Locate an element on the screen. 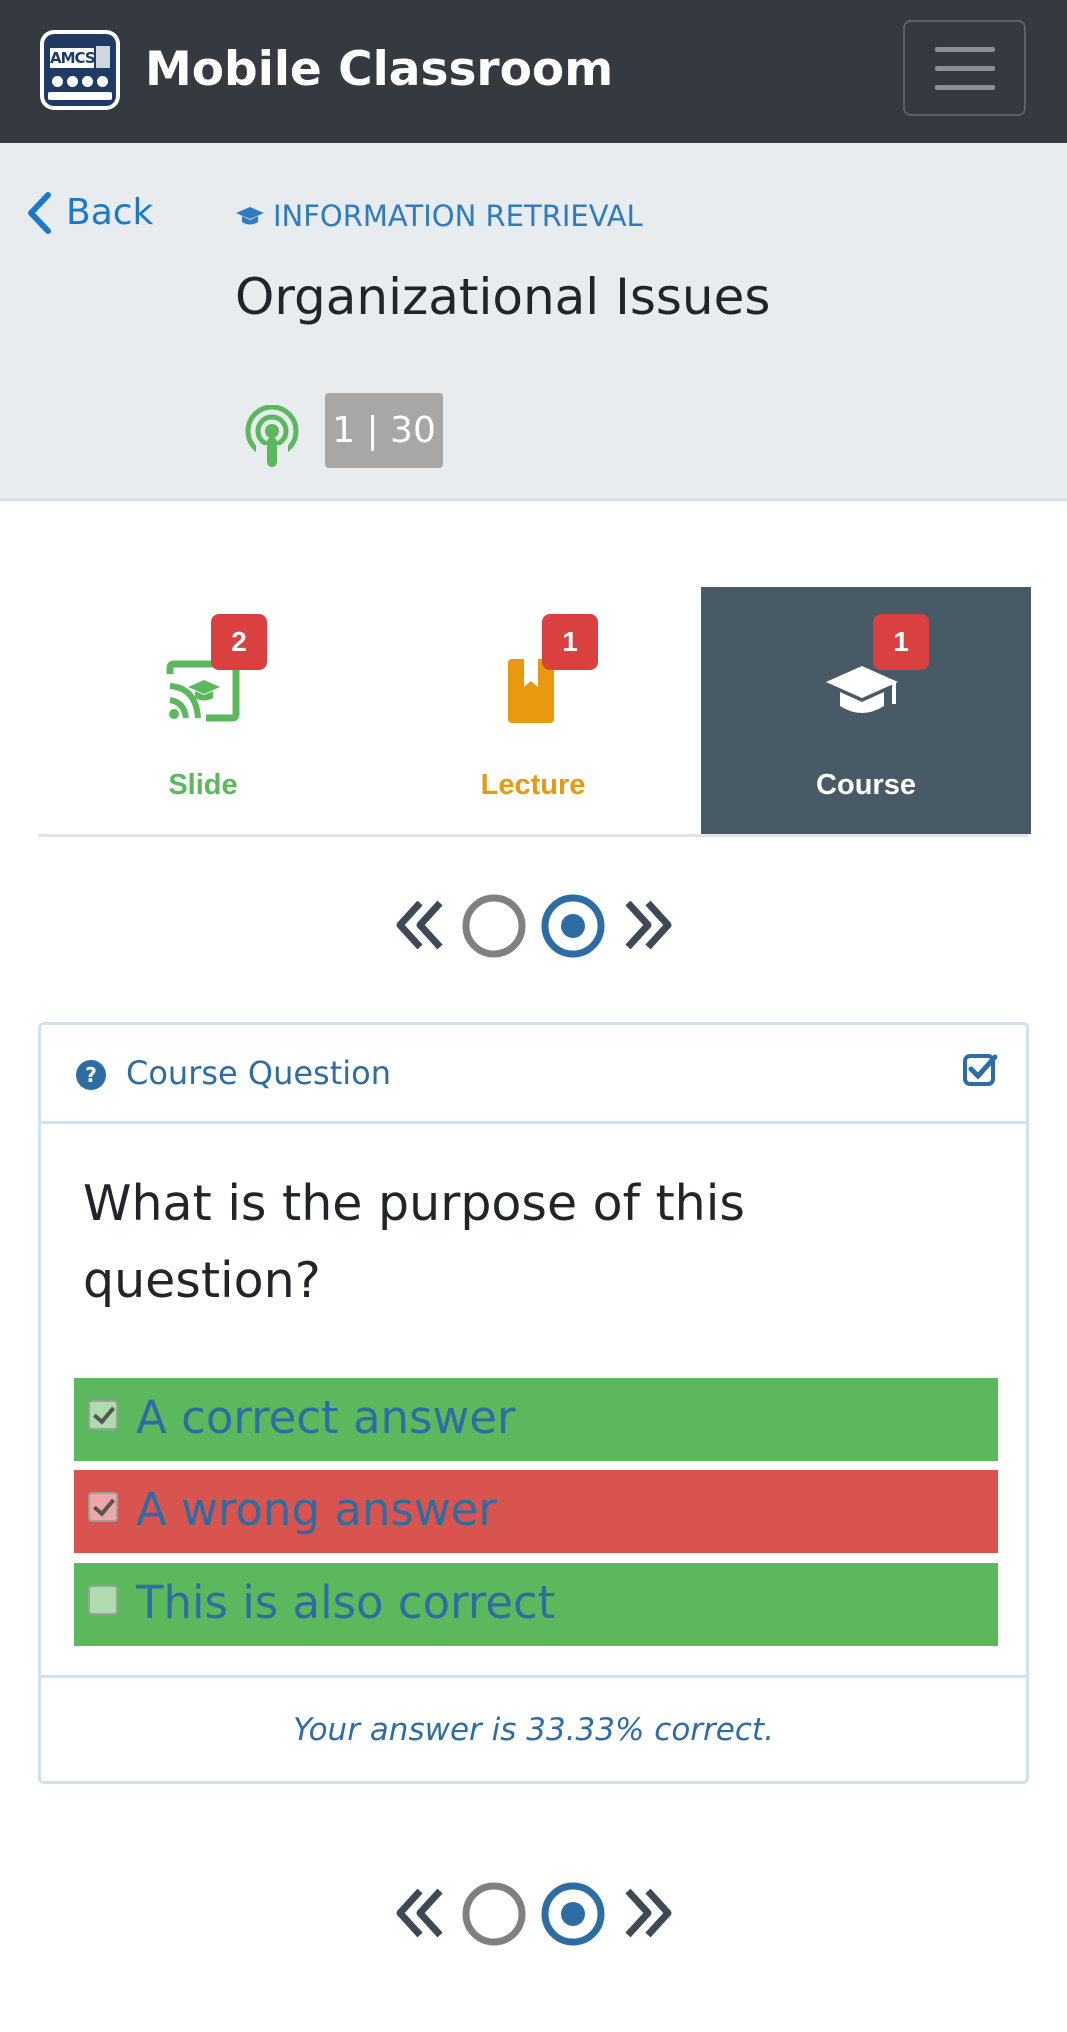 The width and height of the screenshot is (1067, 2032). navbar: AMCS Mobile Classroom is located at coordinates (533, 71).